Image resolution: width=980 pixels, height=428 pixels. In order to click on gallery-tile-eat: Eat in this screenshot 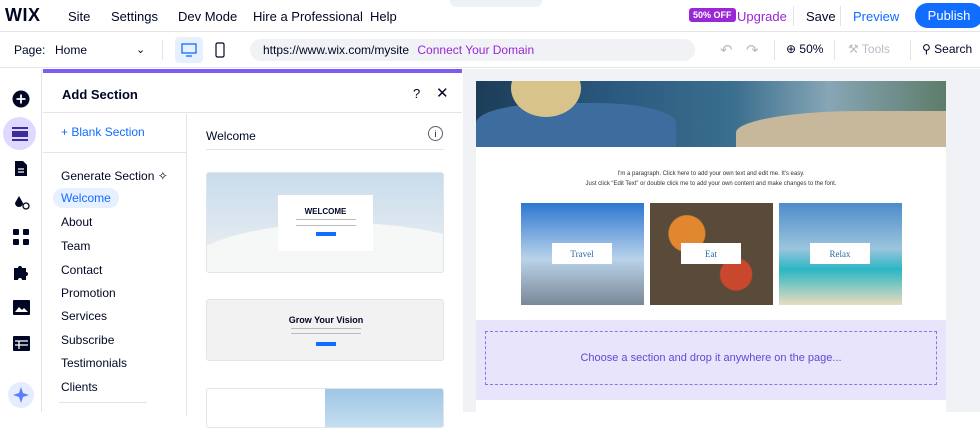, I will do `click(711, 254)`.